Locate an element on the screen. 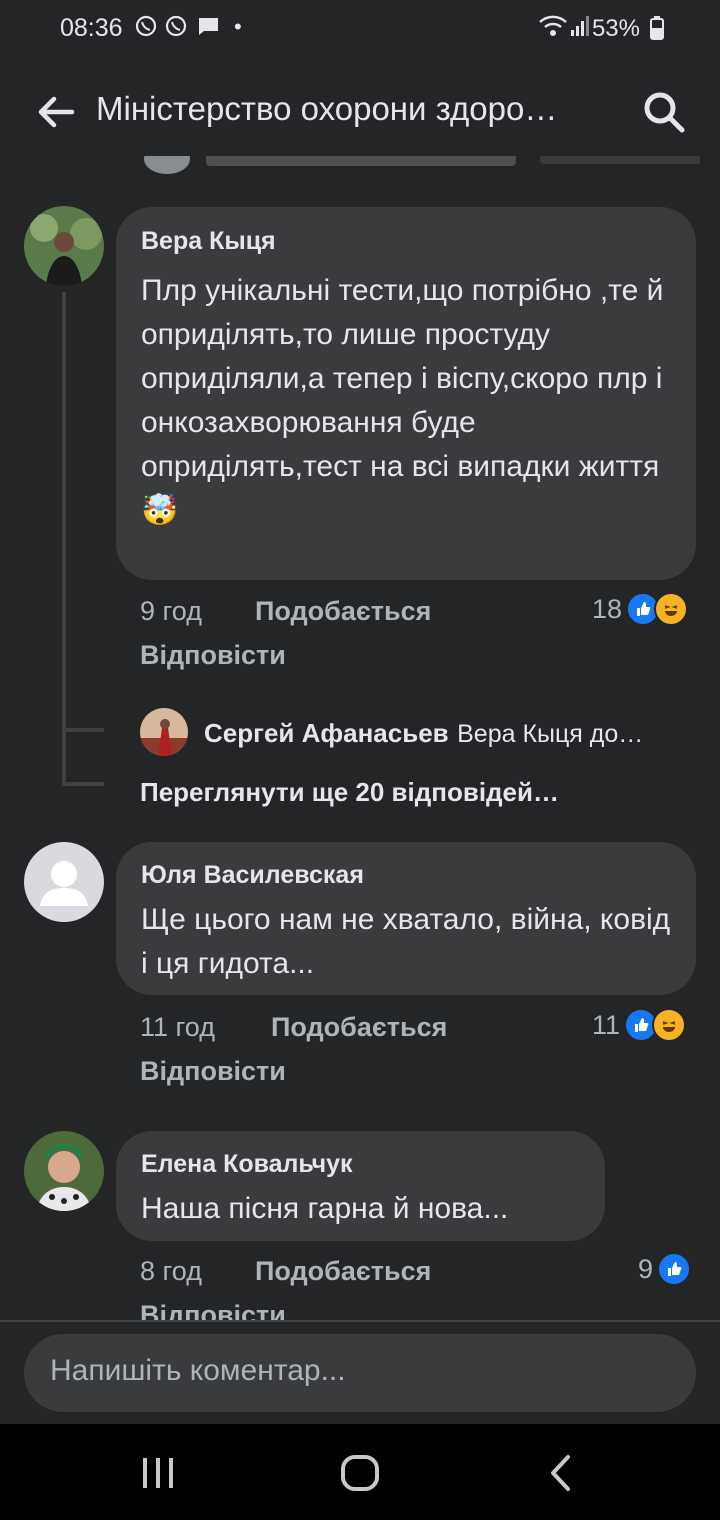  status-bar: 08:36 • 53% is located at coordinates (360, 30).